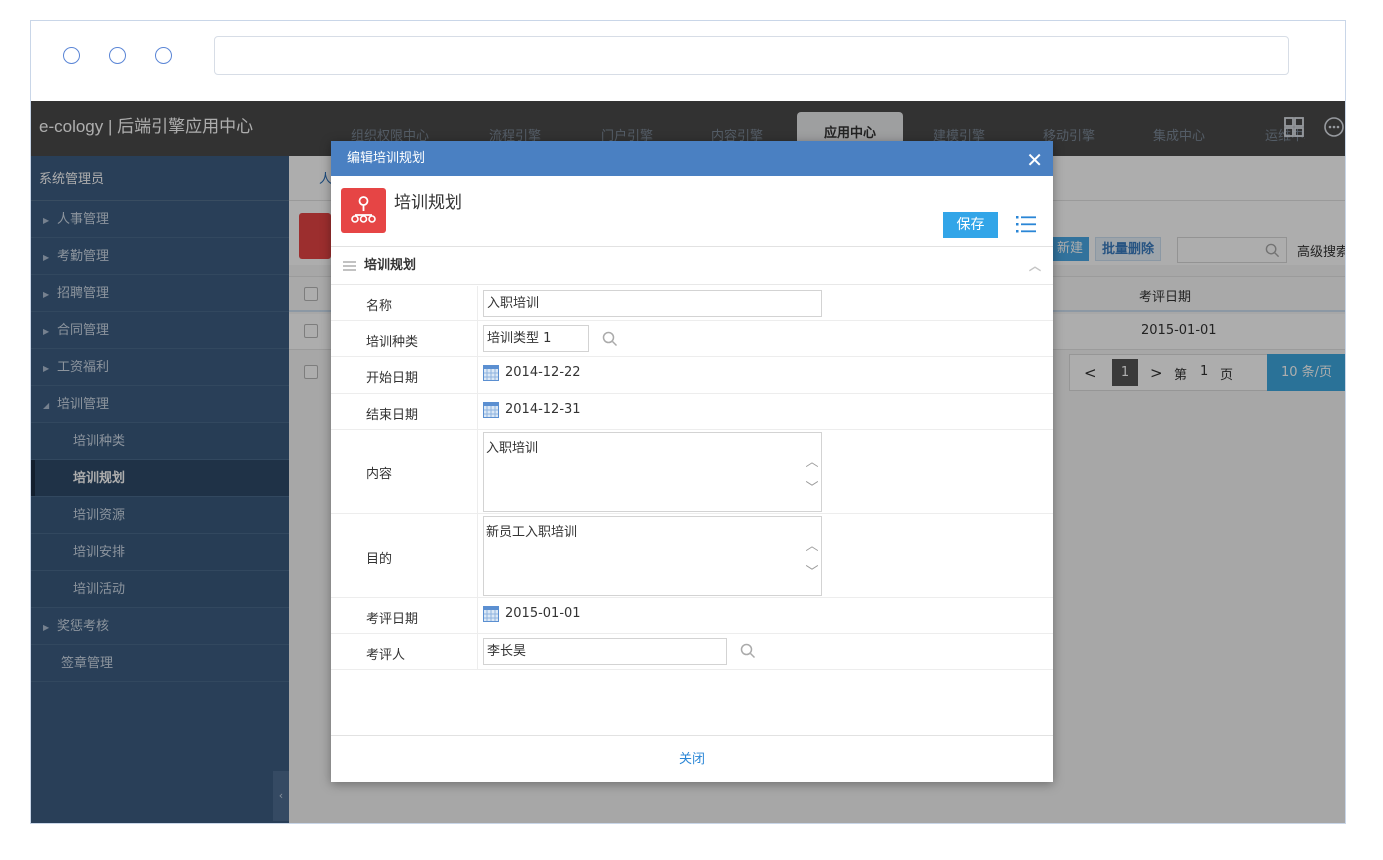 Image resolution: width=1383 pixels, height=860 pixels. I want to click on dialog-footer: 关闭, so click(692, 758).